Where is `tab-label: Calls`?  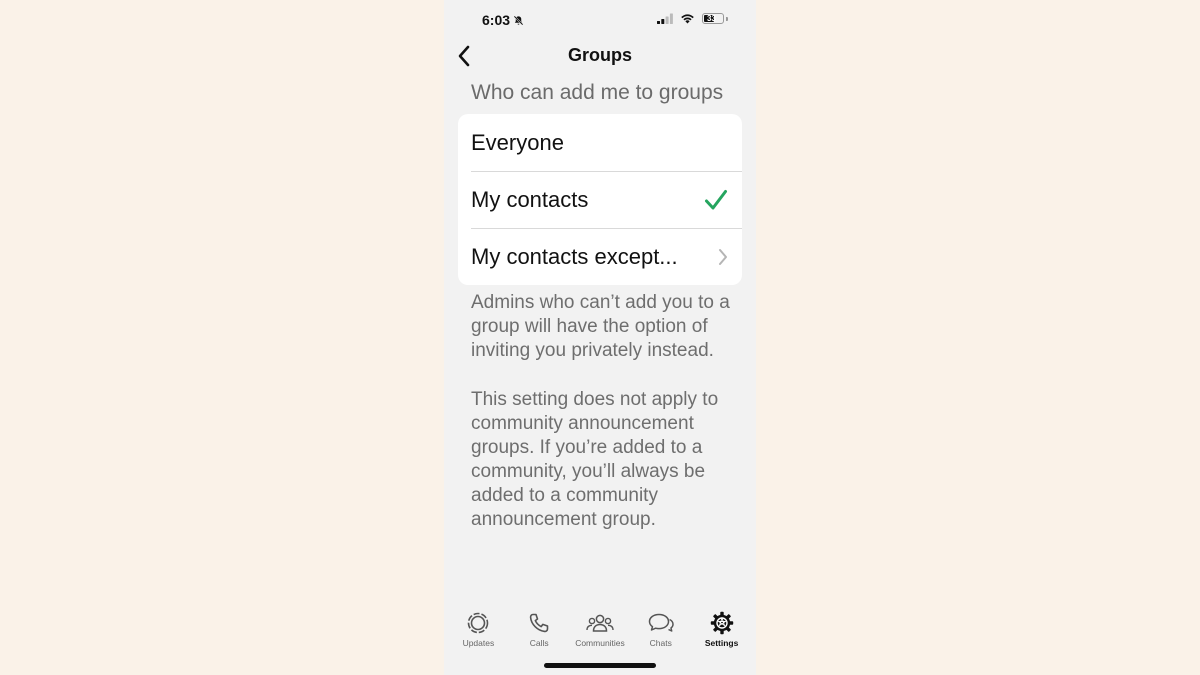
tab-label: Calls is located at coordinates (539, 643).